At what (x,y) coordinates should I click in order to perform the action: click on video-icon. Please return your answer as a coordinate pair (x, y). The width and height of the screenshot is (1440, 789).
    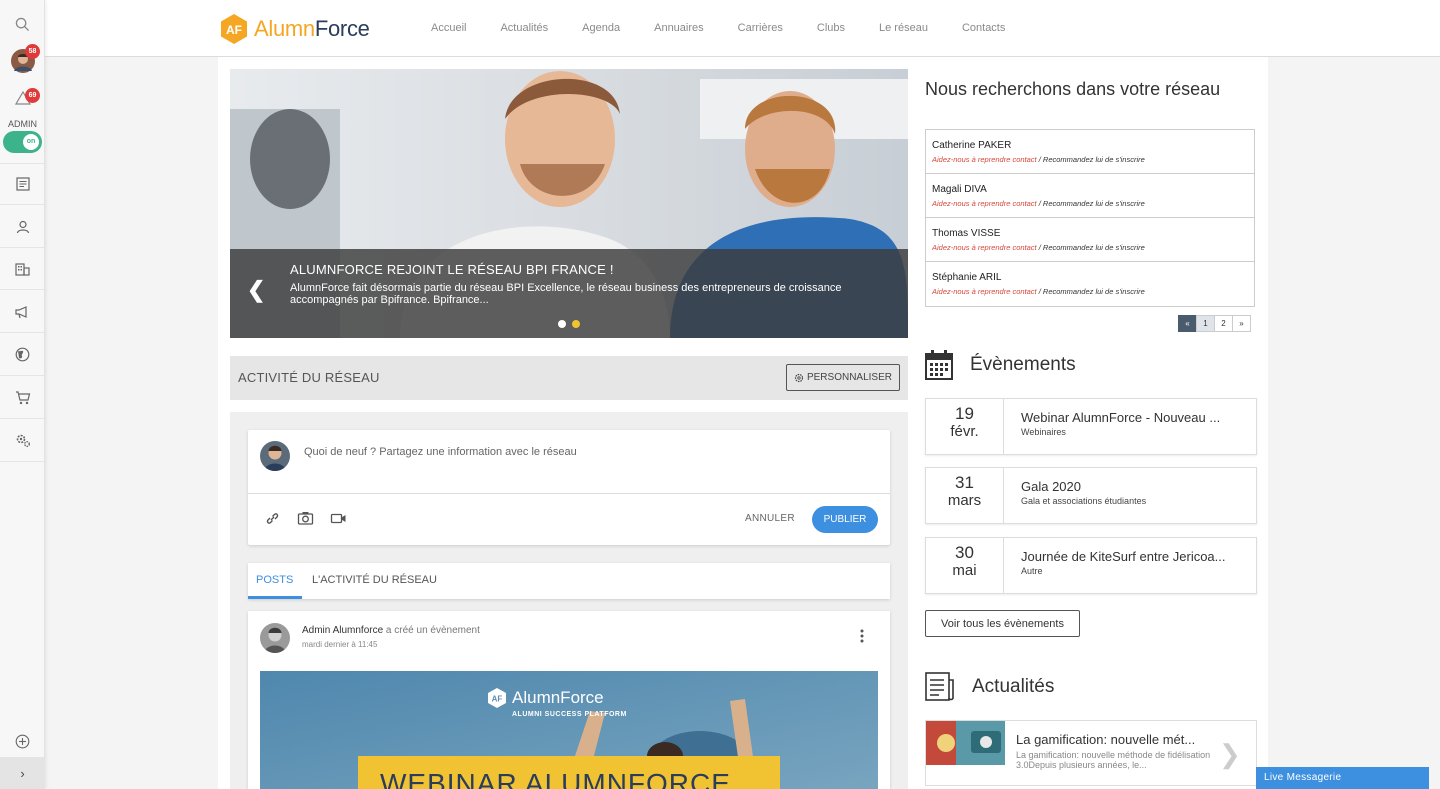
    Looking at the image, I should click on (338, 521).